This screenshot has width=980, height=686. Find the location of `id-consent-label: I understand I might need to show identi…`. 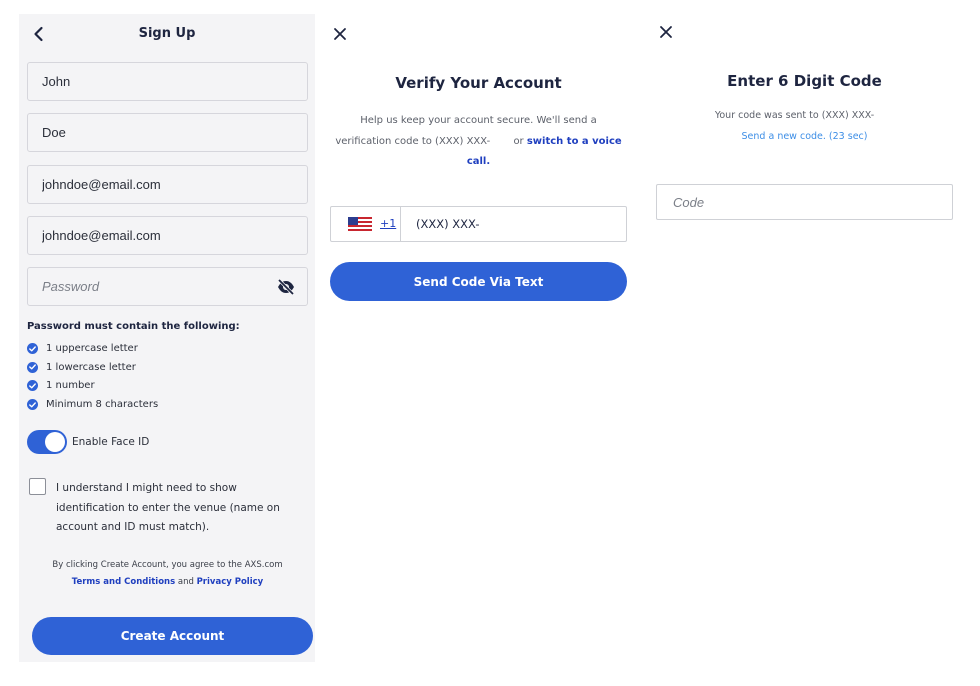

id-consent-label: I understand I might need to show identi… is located at coordinates (168, 507).